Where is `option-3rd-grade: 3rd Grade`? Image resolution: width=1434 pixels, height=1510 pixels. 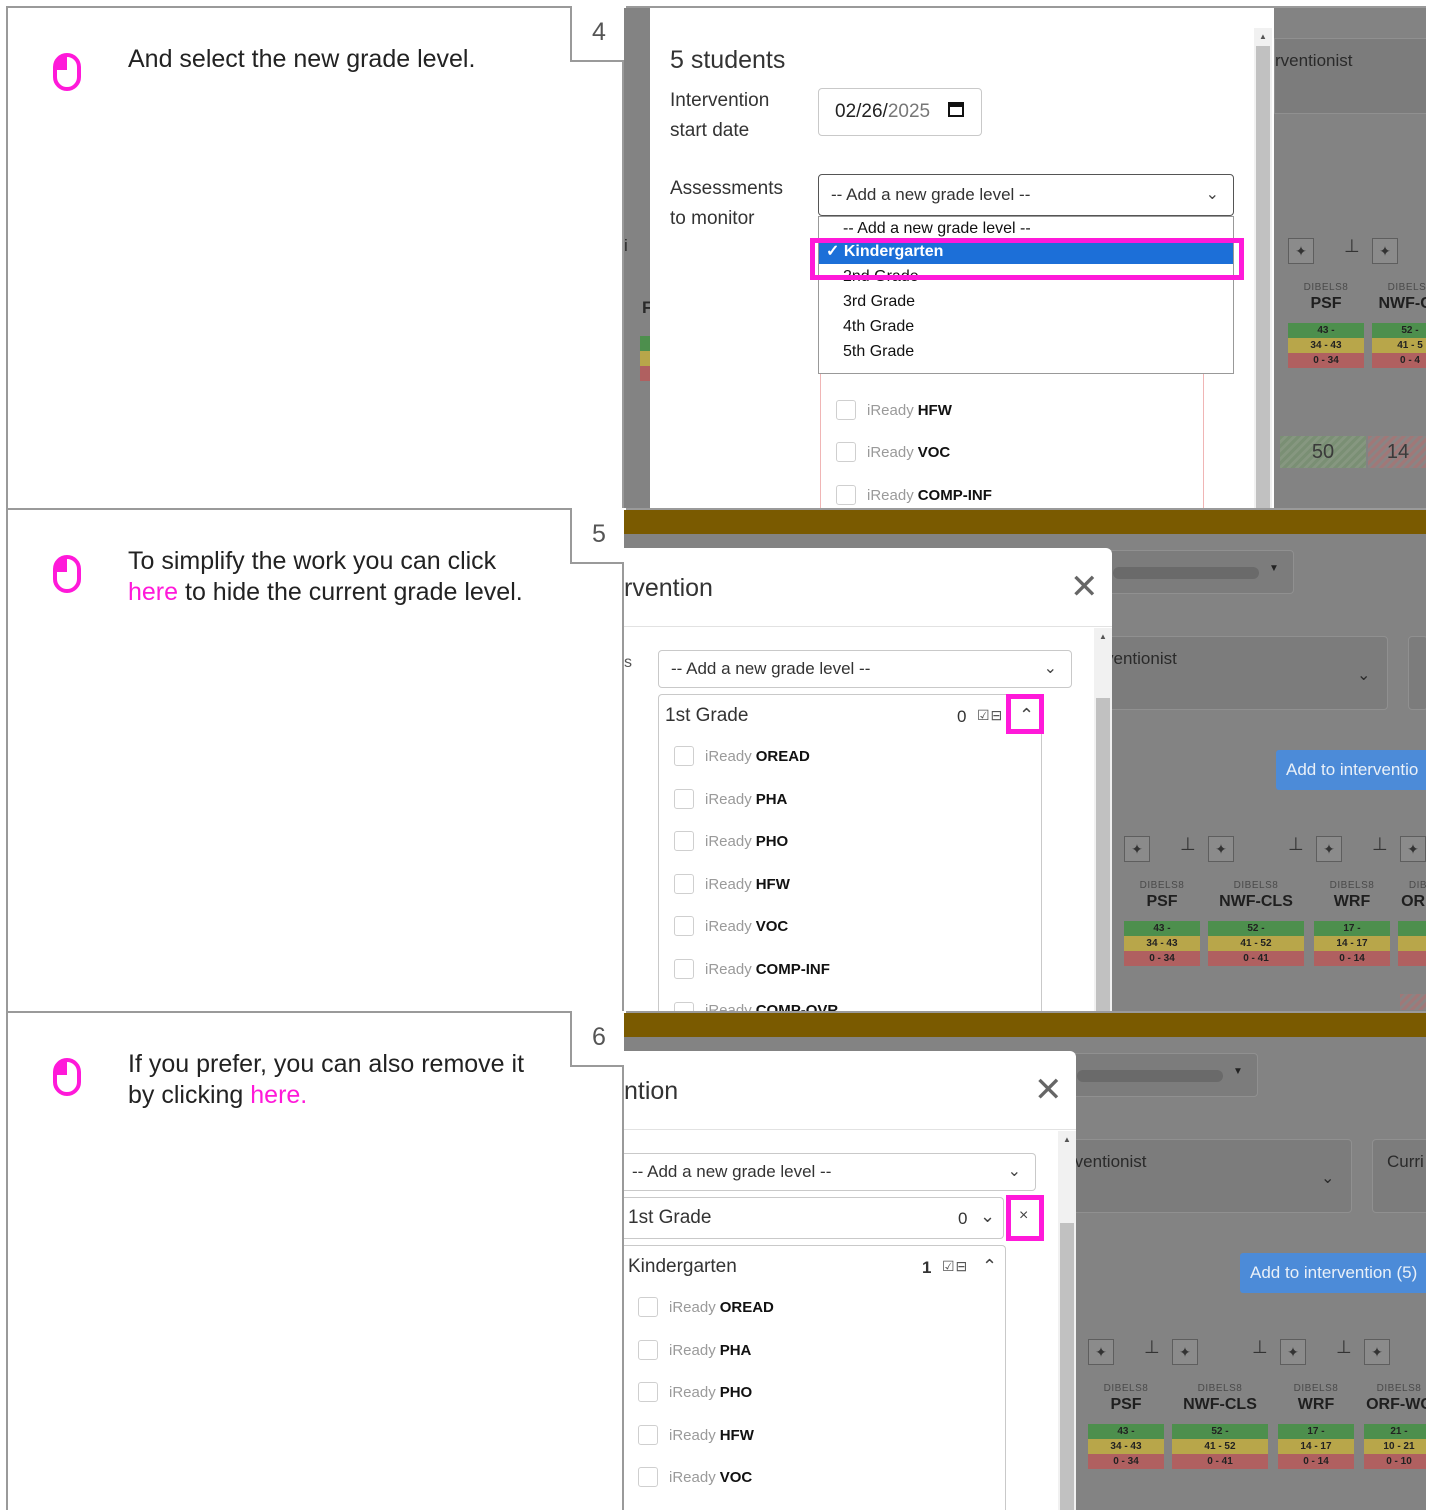
option-3rd-grade: 3rd Grade is located at coordinates (1026, 301).